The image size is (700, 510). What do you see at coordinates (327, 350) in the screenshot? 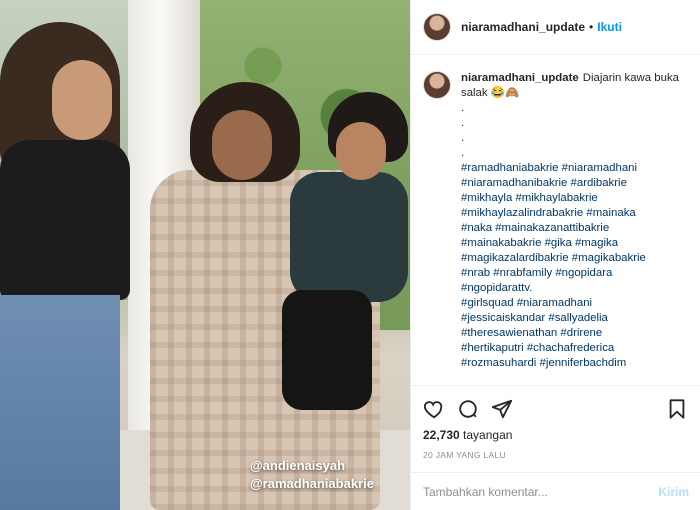
I see `child-pants` at bounding box center [327, 350].